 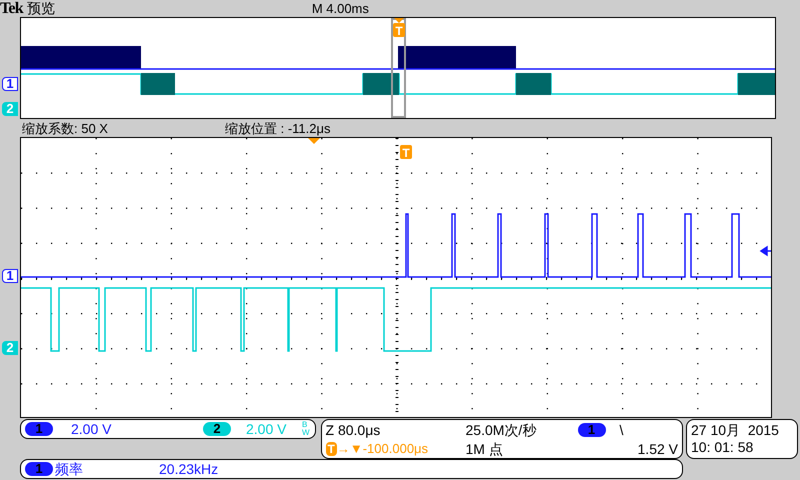 What do you see at coordinates (40, 8) in the screenshot?
I see `mode-label: 预览` at bounding box center [40, 8].